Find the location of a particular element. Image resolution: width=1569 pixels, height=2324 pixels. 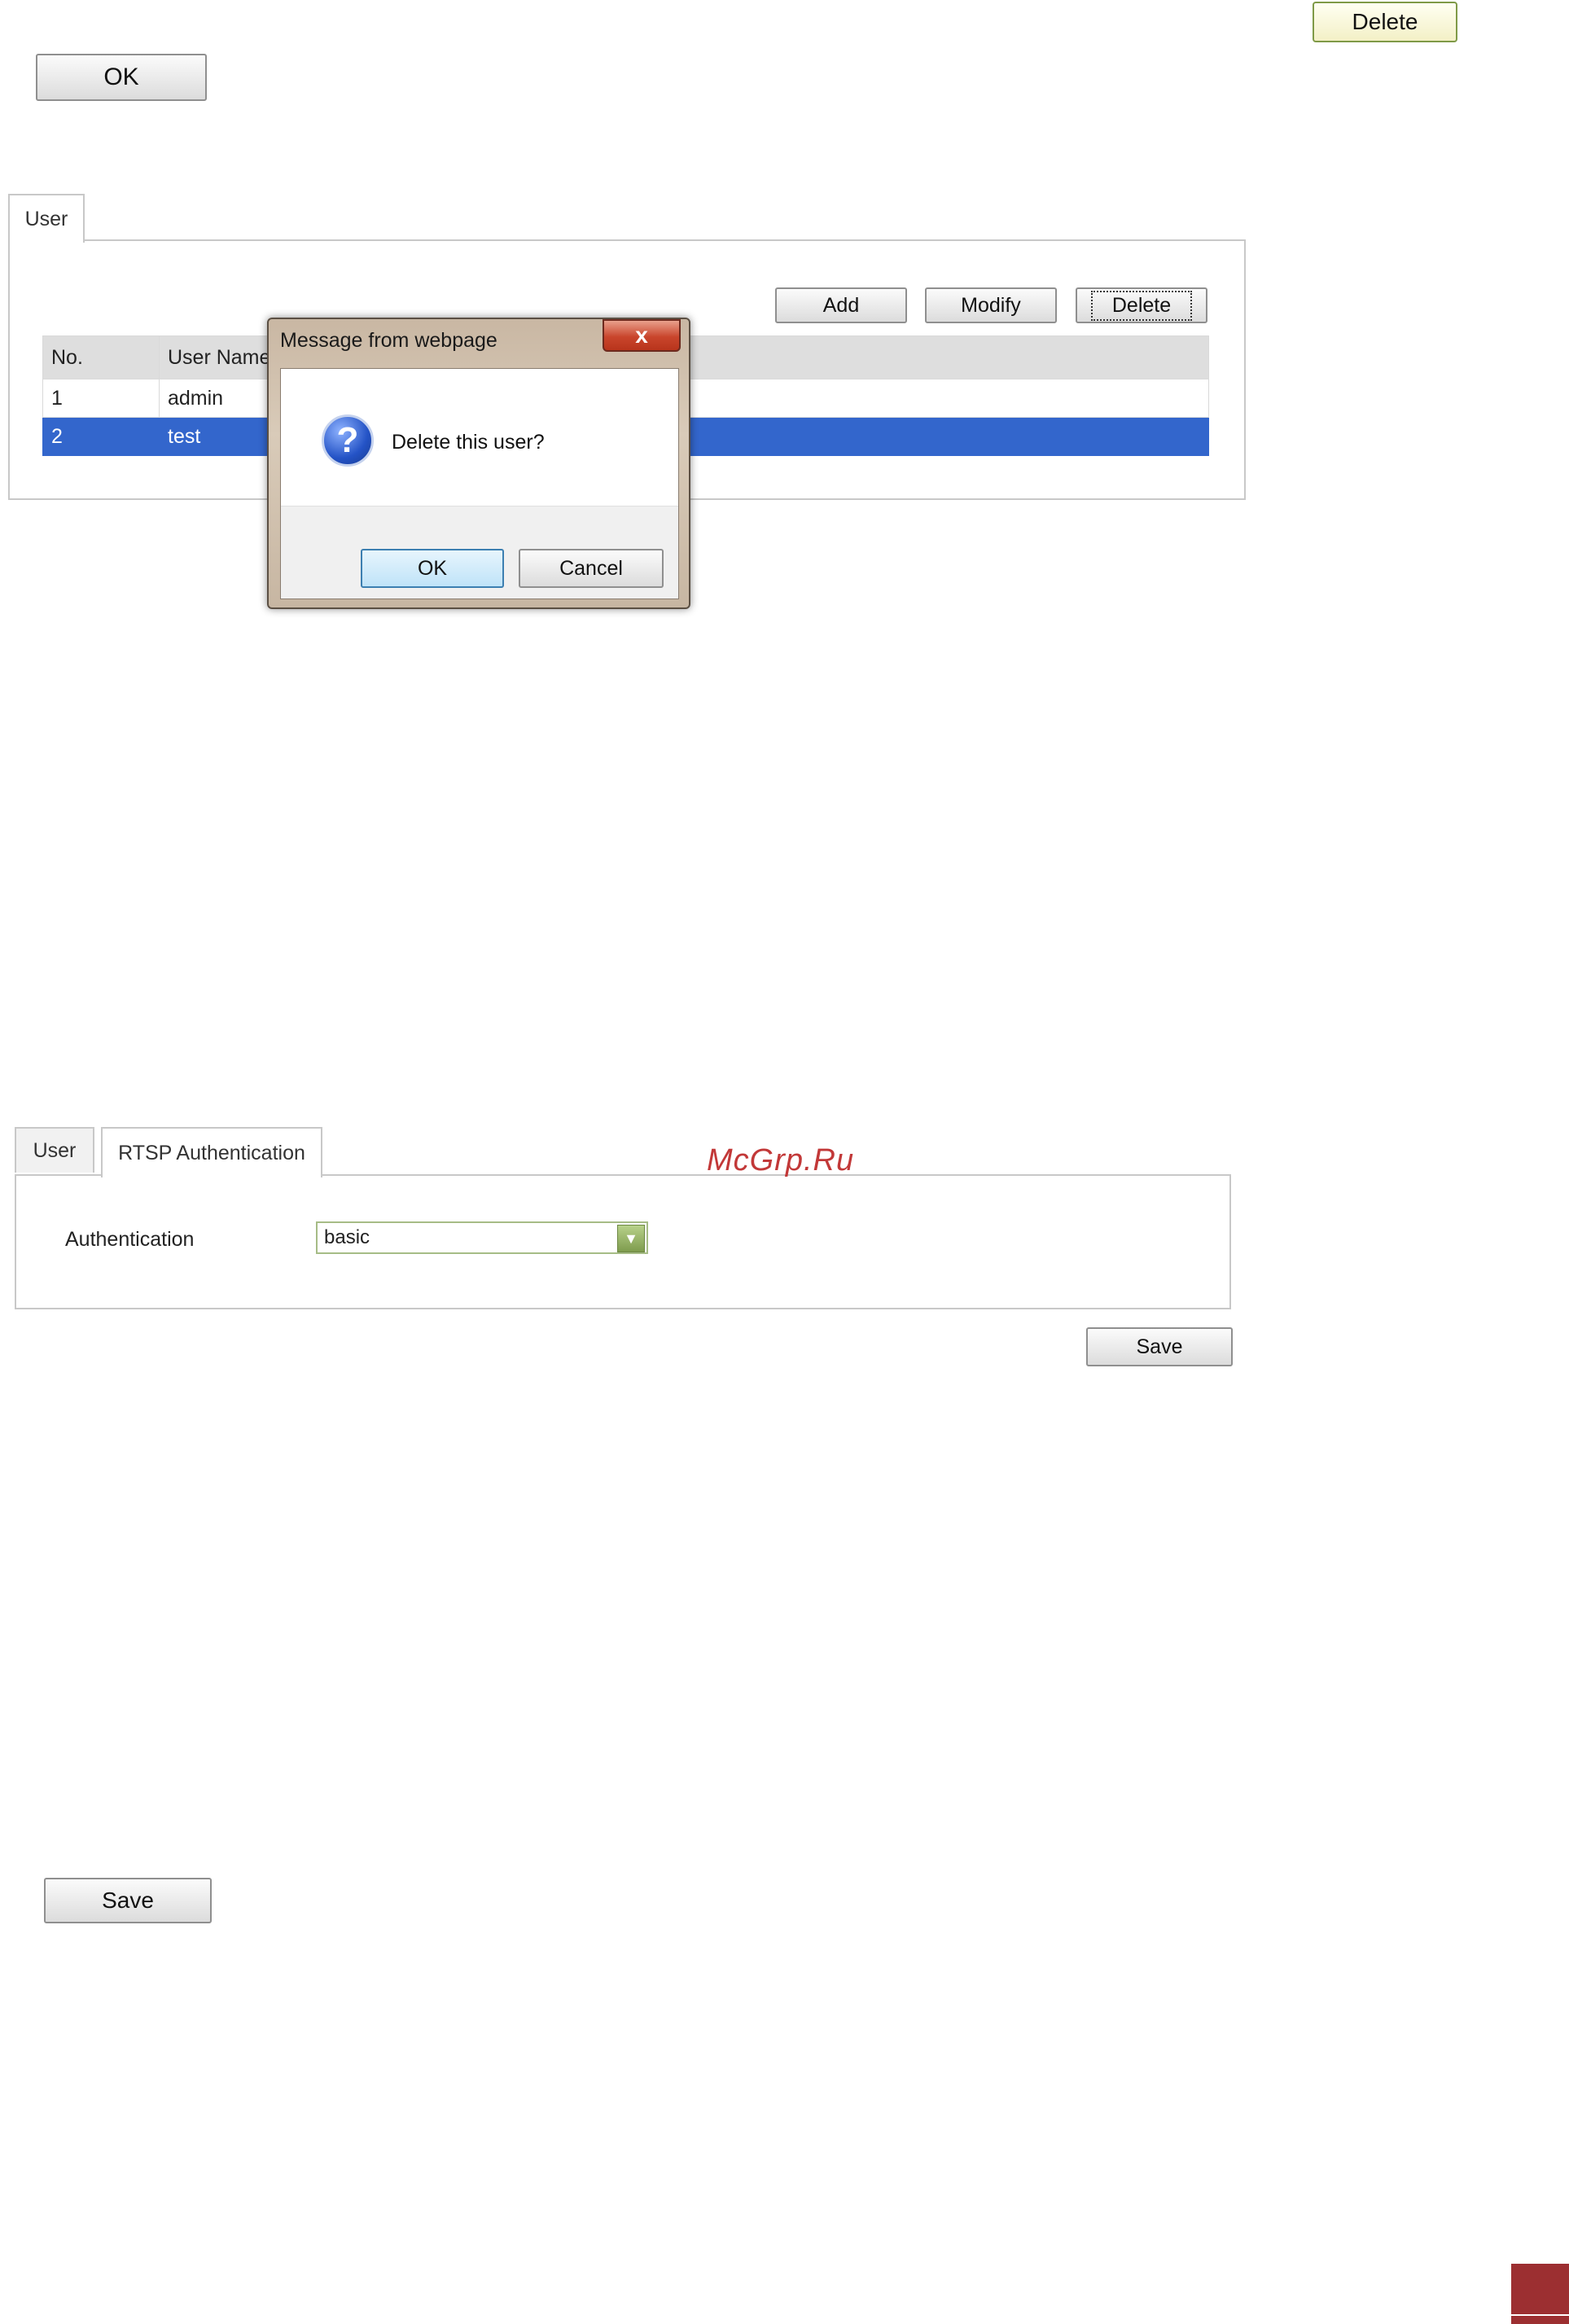

chevron-down-icon: ▼ is located at coordinates (631, 1238).